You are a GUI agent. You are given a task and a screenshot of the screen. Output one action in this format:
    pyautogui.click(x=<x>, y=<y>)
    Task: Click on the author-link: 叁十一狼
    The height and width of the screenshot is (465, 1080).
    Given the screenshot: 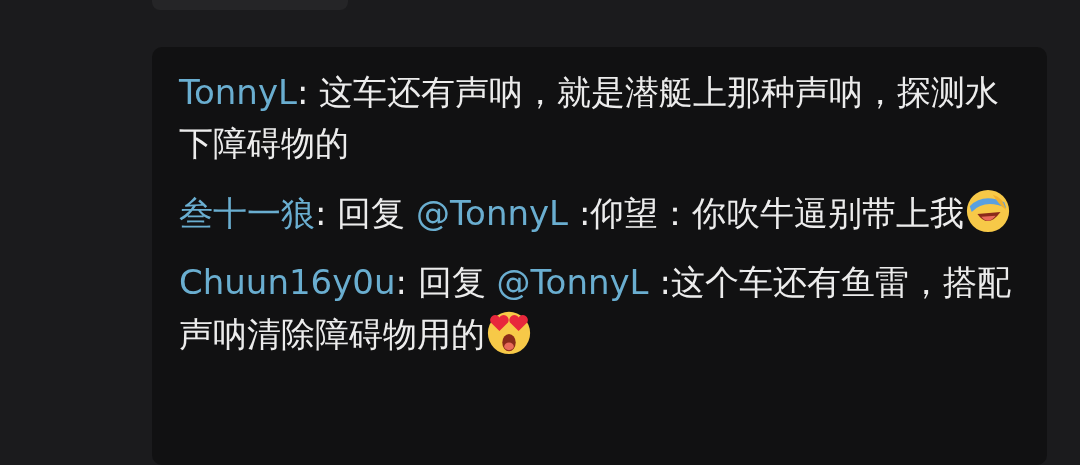 What is the action you would take?
    pyautogui.click(x=247, y=213)
    